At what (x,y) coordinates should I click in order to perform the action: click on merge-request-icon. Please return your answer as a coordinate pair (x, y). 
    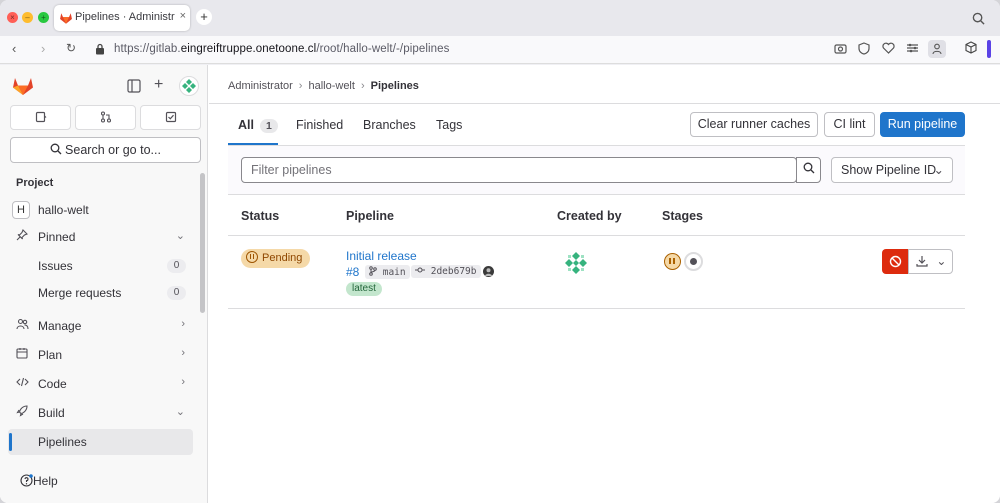
    Looking at the image, I should click on (105, 117).